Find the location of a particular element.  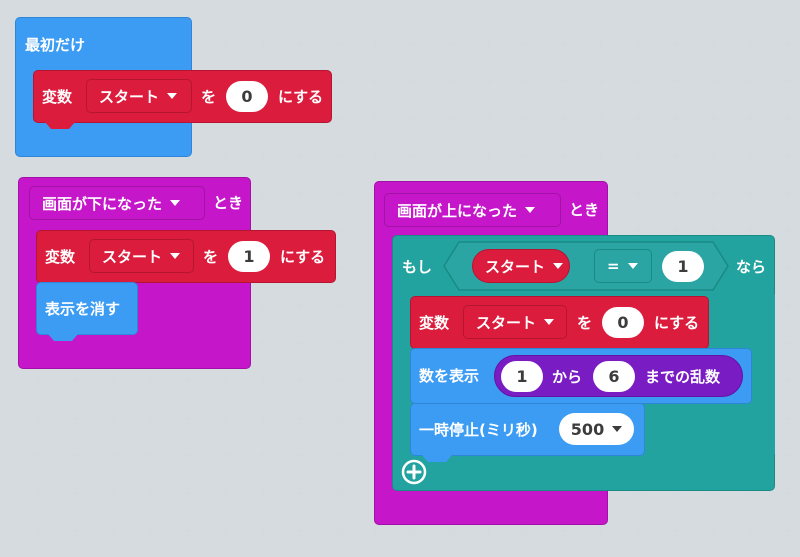

plus-circle-icon is located at coordinates (414, 472).